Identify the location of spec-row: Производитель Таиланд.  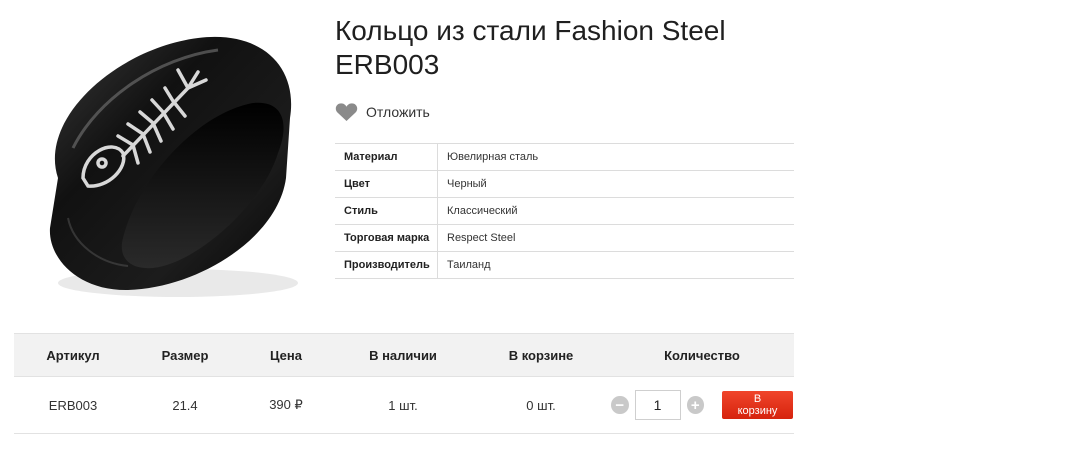
(564, 265).